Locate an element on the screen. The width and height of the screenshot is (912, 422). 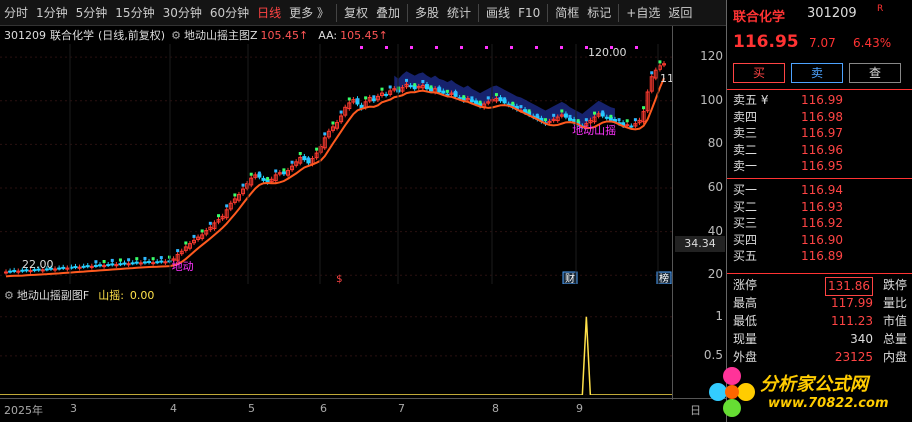
ask-row: 卖四 116.98 is located at coordinates (820, 117).